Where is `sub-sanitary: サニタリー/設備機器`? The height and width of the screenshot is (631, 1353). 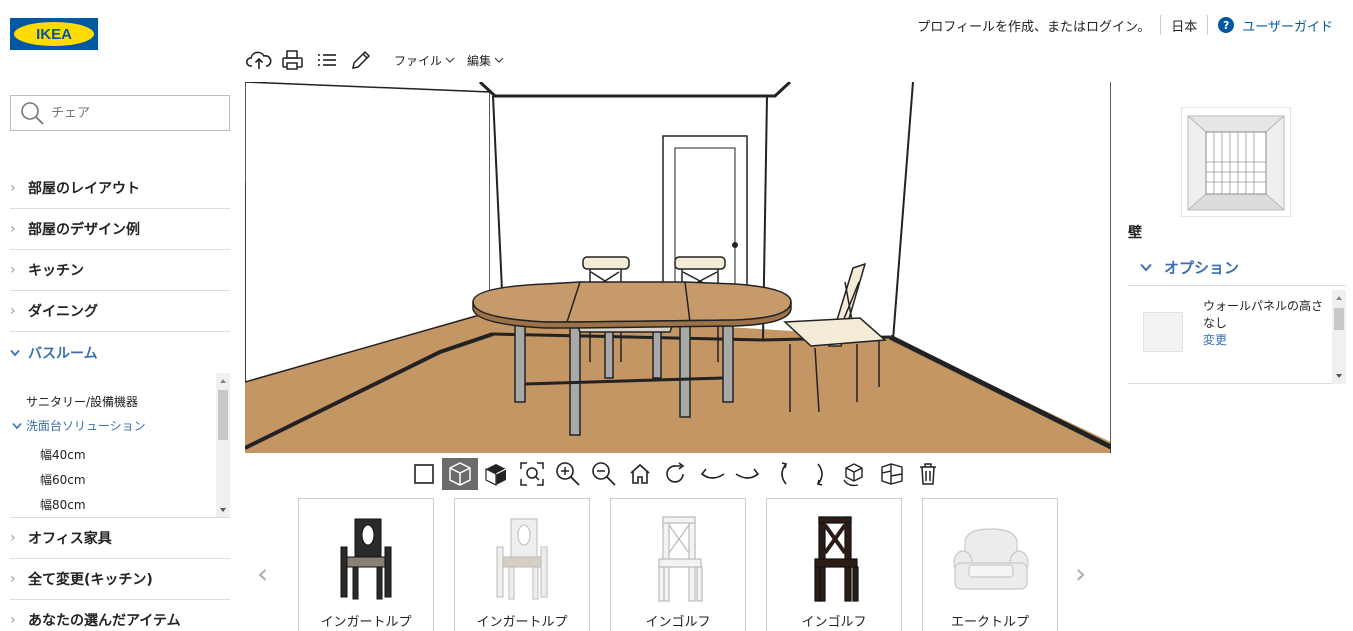
sub-sanitary: サニタリー/設備機器 is located at coordinates (82, 401).